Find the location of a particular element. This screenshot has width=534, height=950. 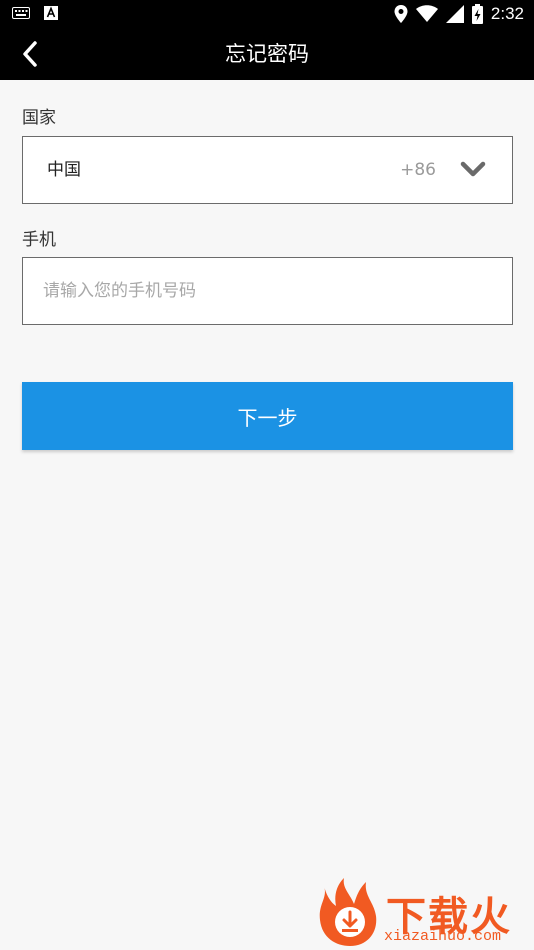

next-button: 下一步 is located at coordinates (267, 416).